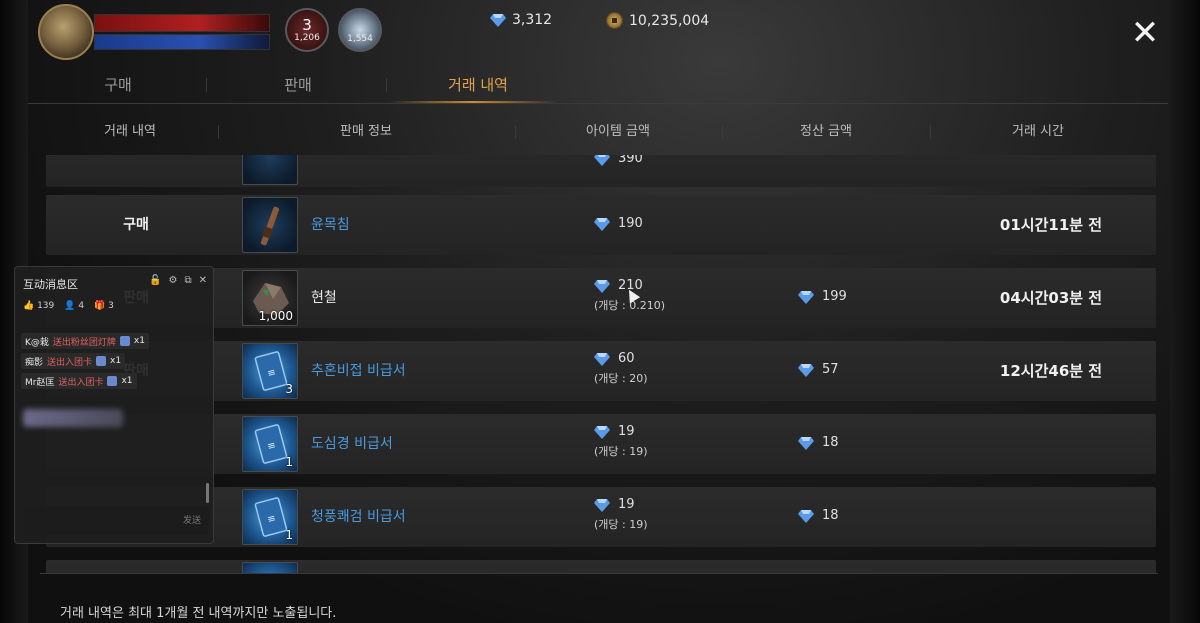 The width and height of the screenshot is (1200, 623). What do you see at coordinates (270, 298) in the screenshot?
I see `item-thumbnail: 1,000` at bounding box center [270, 298].